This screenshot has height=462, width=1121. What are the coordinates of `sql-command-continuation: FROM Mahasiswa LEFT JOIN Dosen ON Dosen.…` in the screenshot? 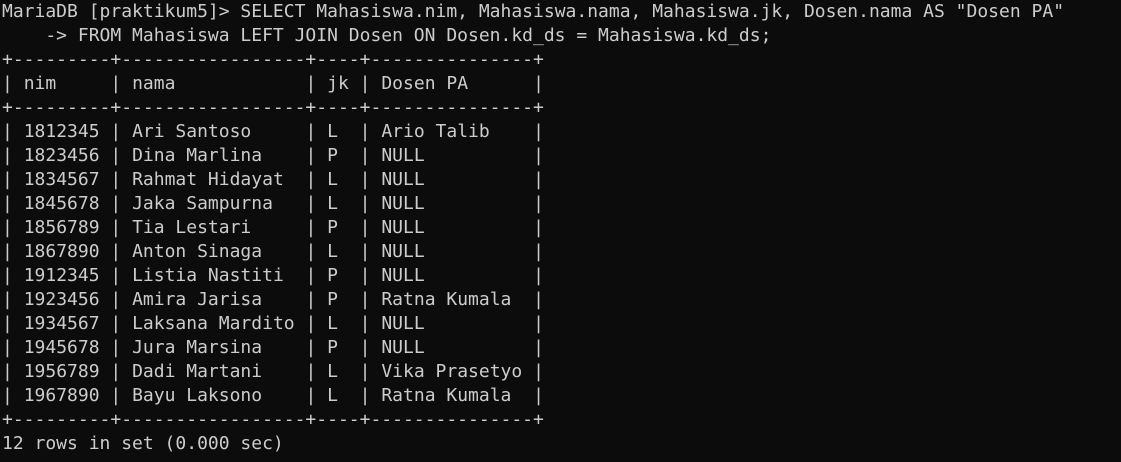 It's located at (424, 35).